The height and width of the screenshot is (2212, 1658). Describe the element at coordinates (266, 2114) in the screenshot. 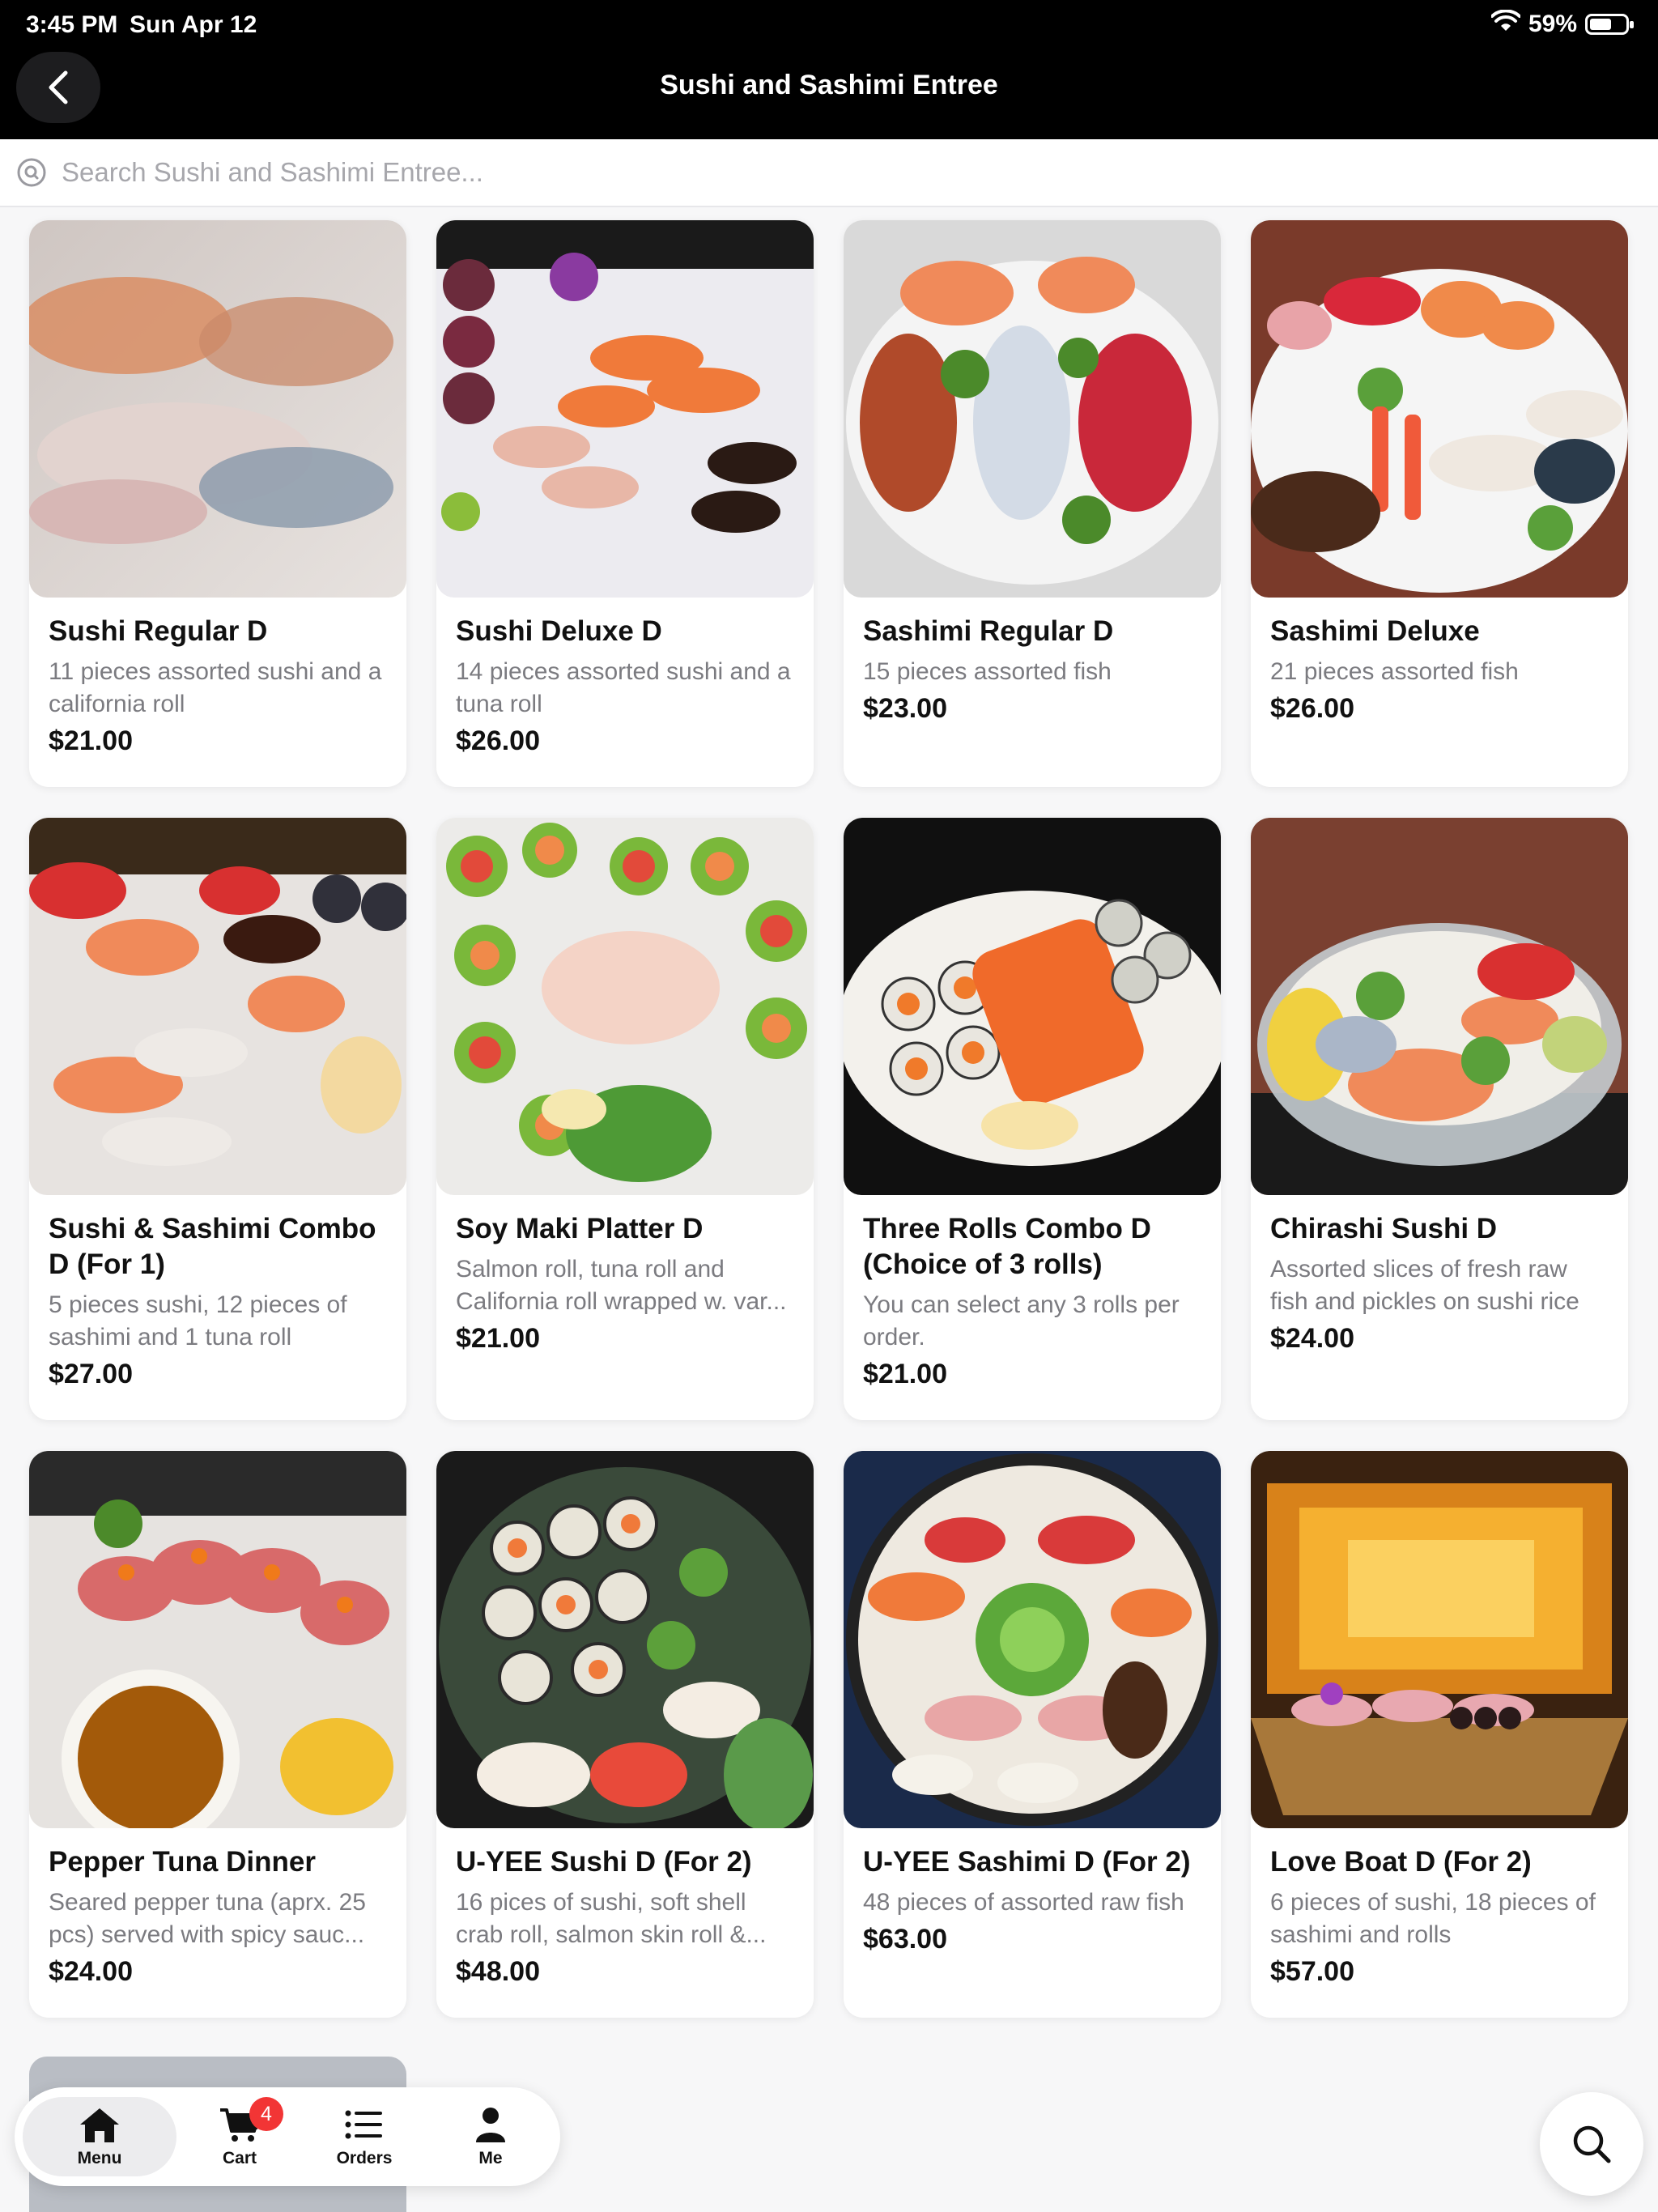

I see `cart-badge: 4` at that location.